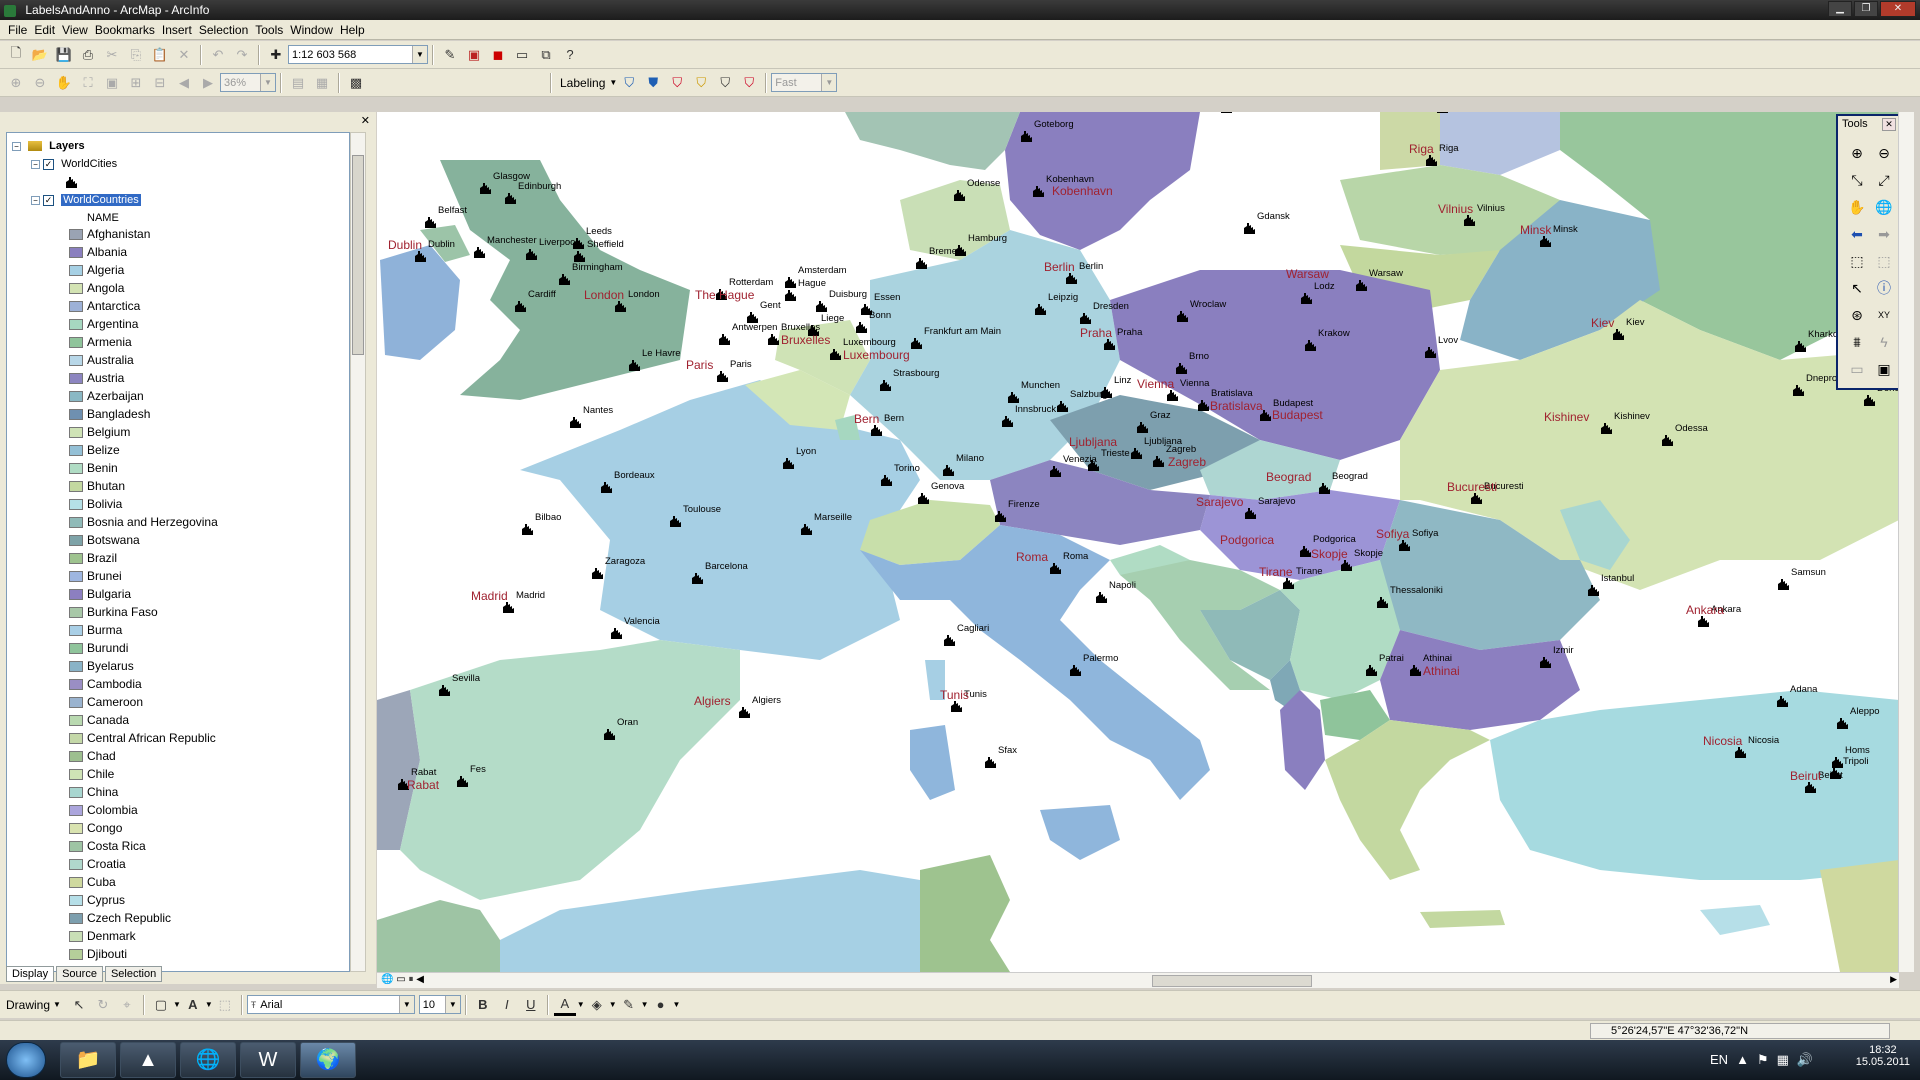 The height and width of the screenshot is (1080, 1920). What do you see at coordinates (136, 55) in the screenshot?
I see `copy-icon: ⎘` at bounding box center [136, 55].